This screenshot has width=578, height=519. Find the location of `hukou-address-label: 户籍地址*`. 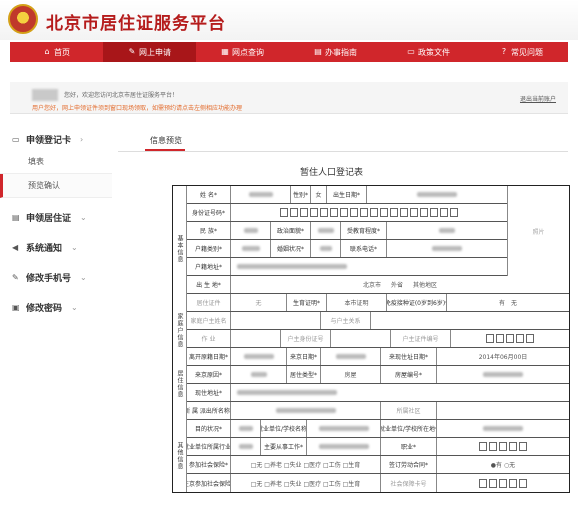

hukou-address-label: 户籍地址* is located at coordinates (209, 266).